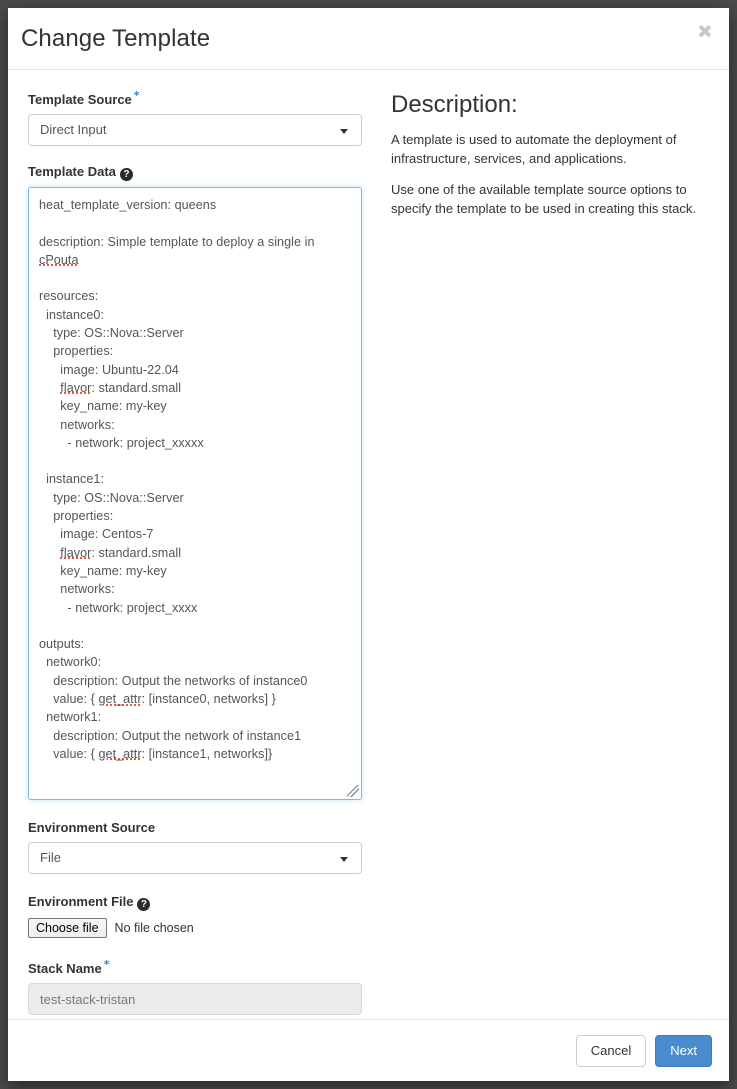  I want to click on dialog-header: Change Template ✖, so click(368, 39).